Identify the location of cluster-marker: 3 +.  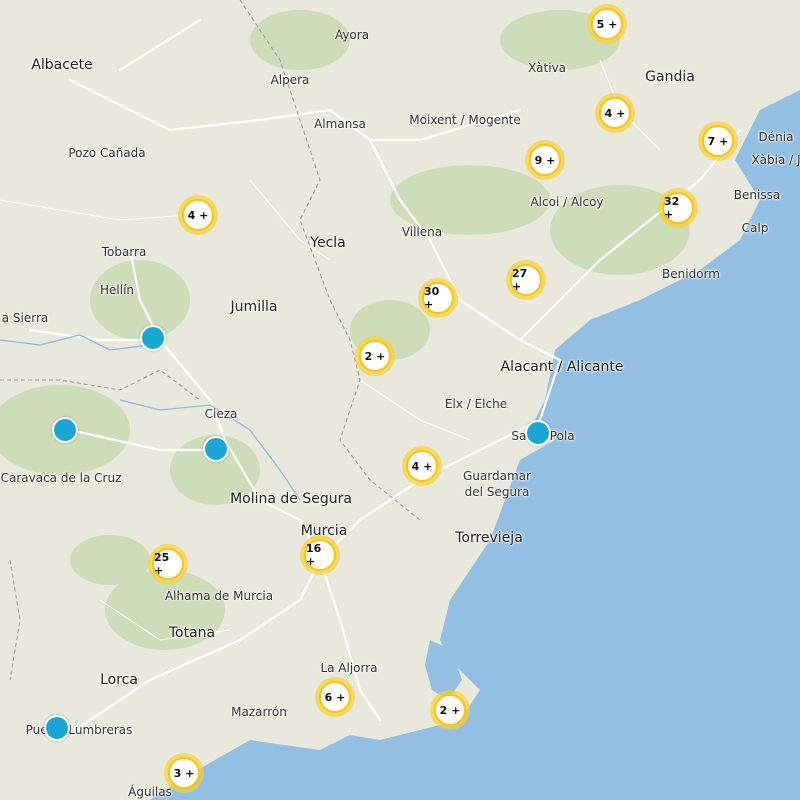
(184, 773).